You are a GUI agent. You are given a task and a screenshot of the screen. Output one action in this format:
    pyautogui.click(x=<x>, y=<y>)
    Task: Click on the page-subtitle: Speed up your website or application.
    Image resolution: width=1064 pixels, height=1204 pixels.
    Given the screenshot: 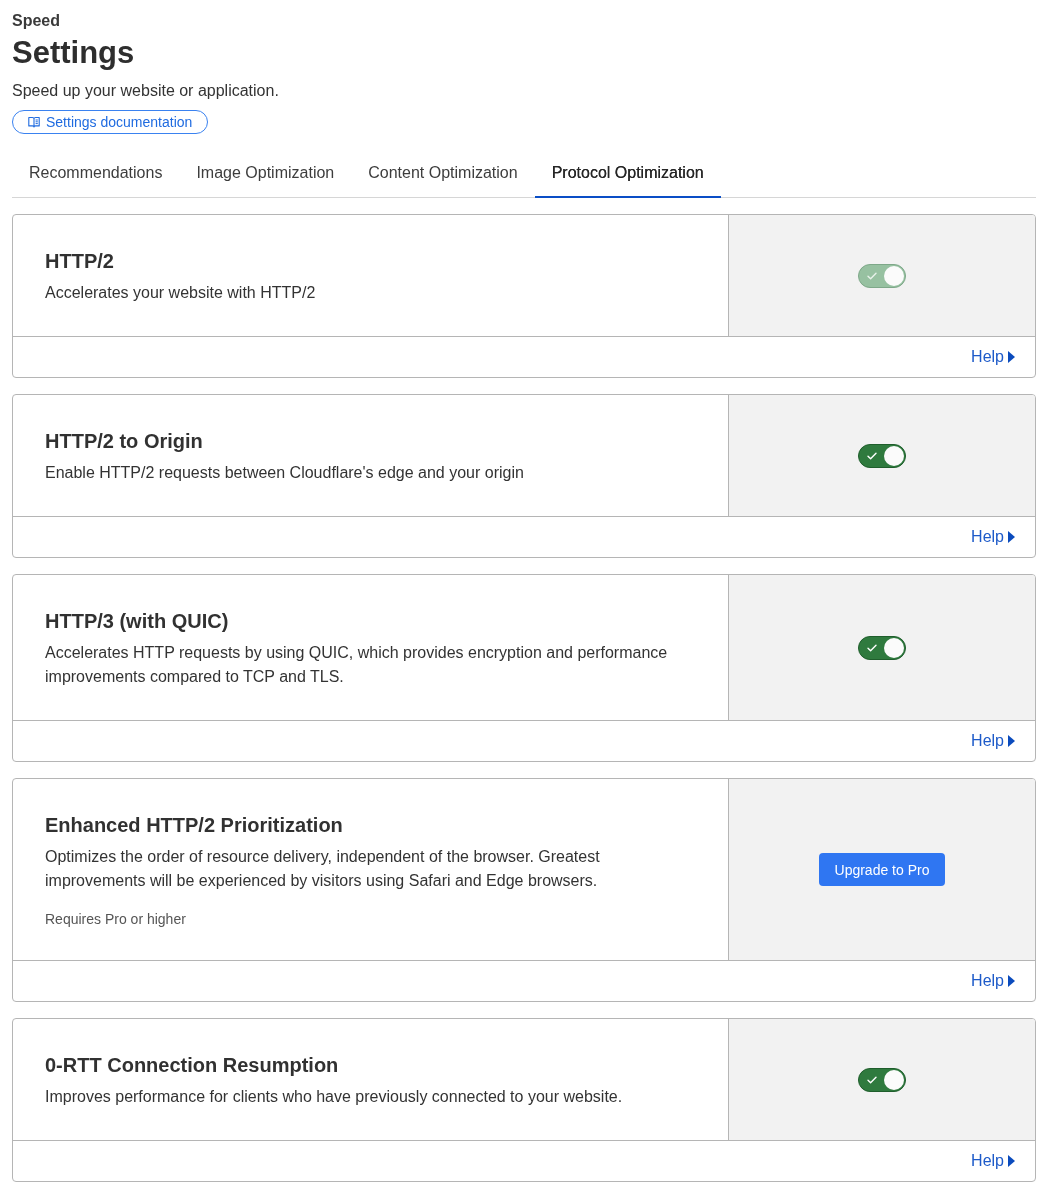 What is the action you would take?
    pyautogui.click(x=146, y=91)
    